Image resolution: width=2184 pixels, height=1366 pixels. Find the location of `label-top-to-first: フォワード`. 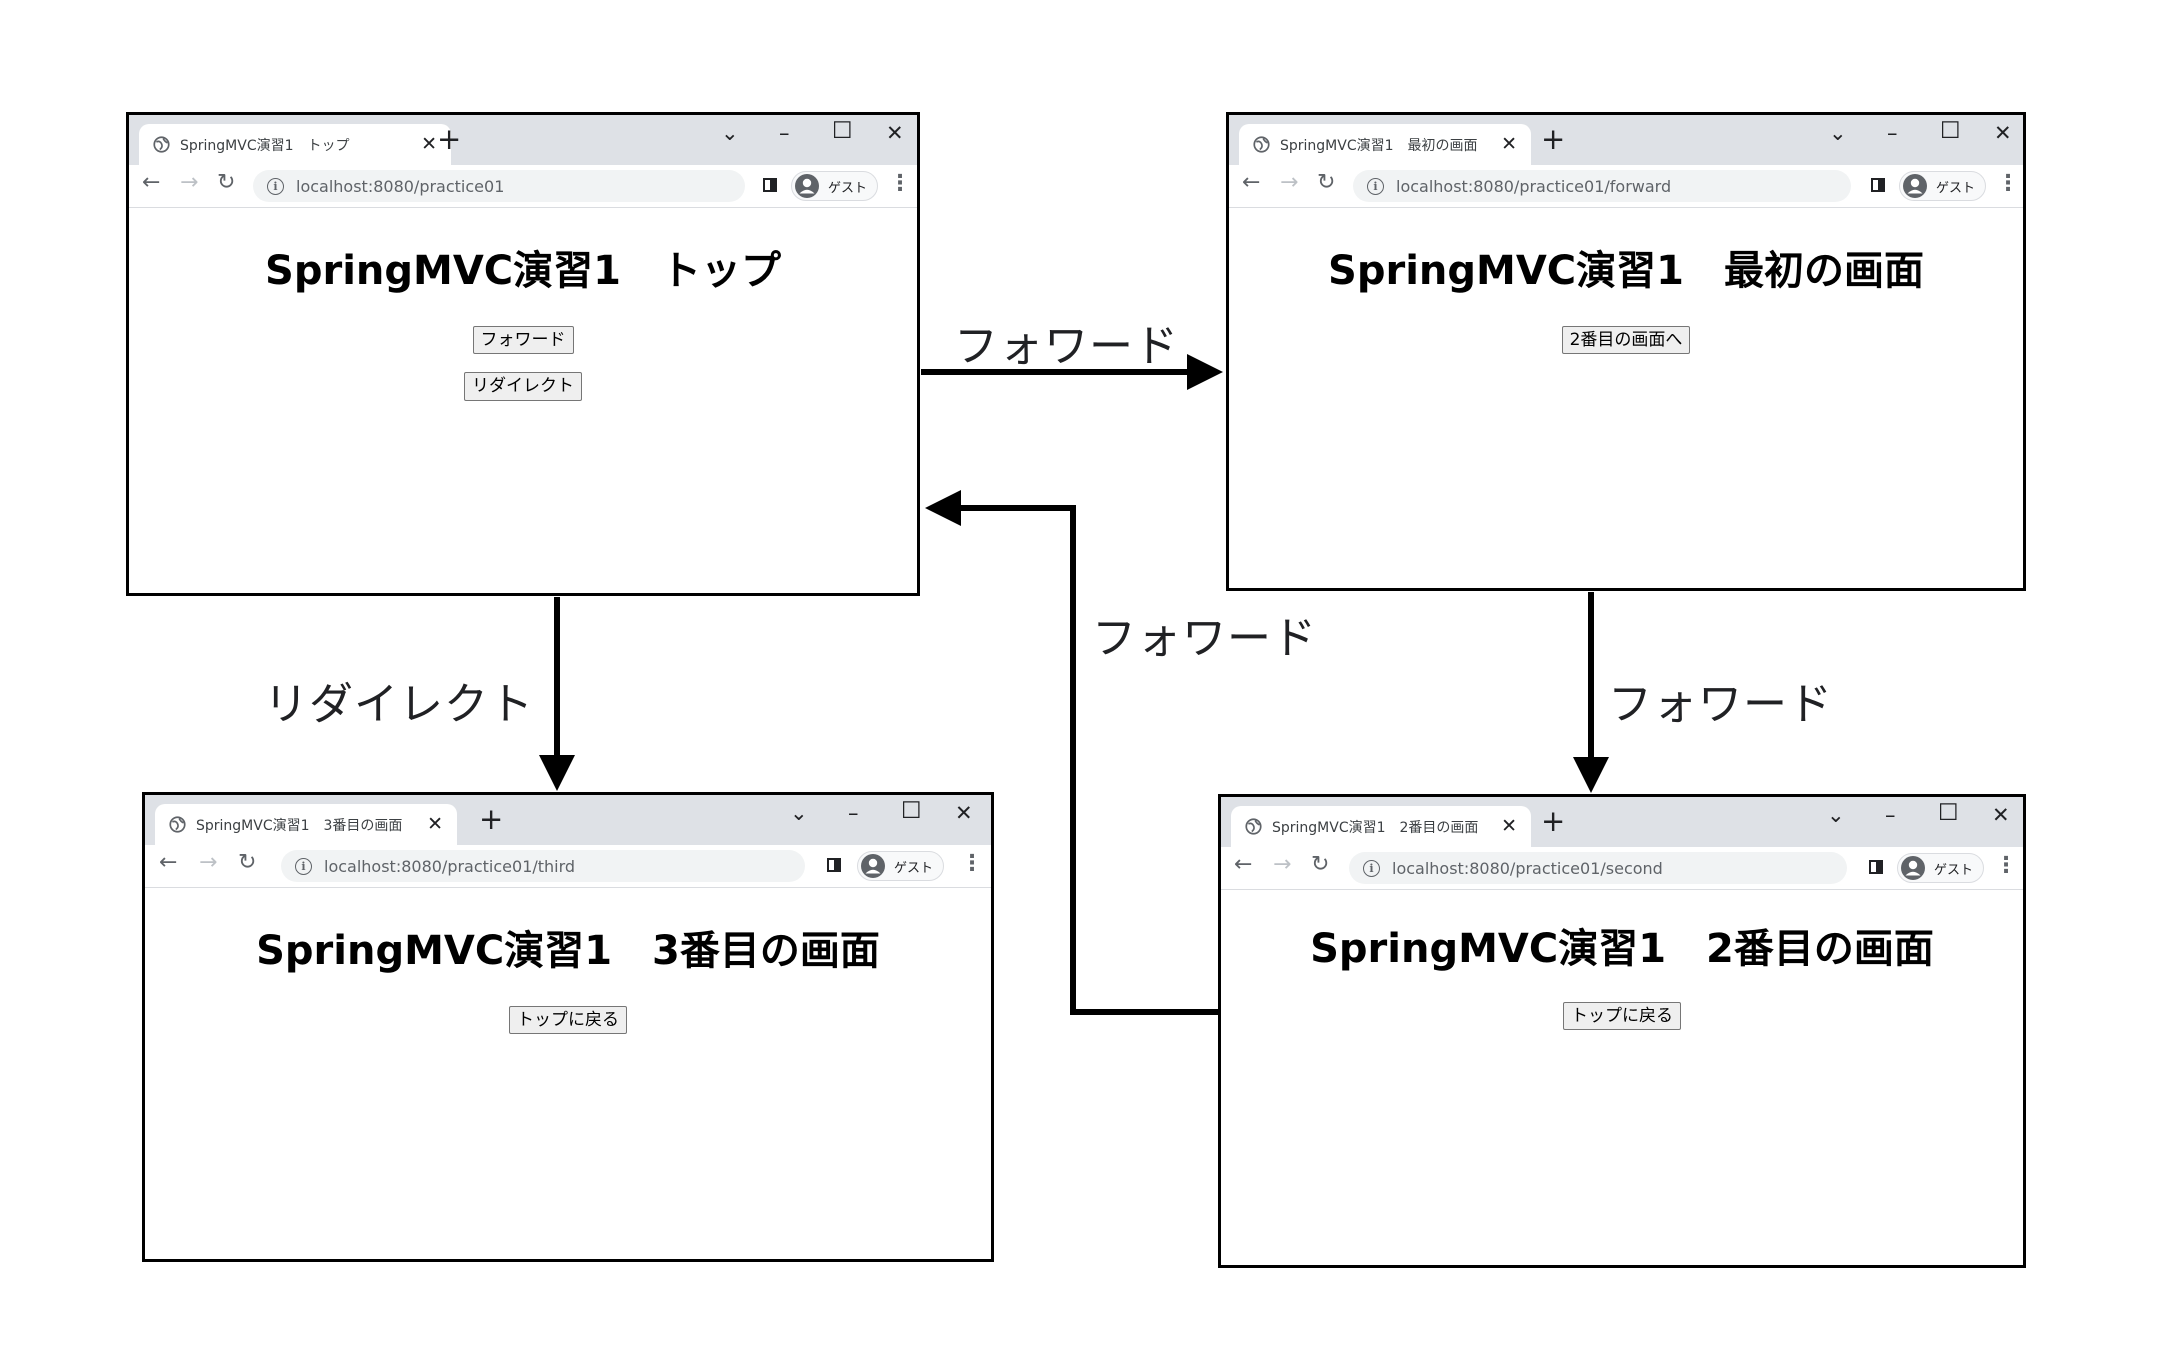

label-top-to-first: フォワード is located at coordinates (1066, 346).